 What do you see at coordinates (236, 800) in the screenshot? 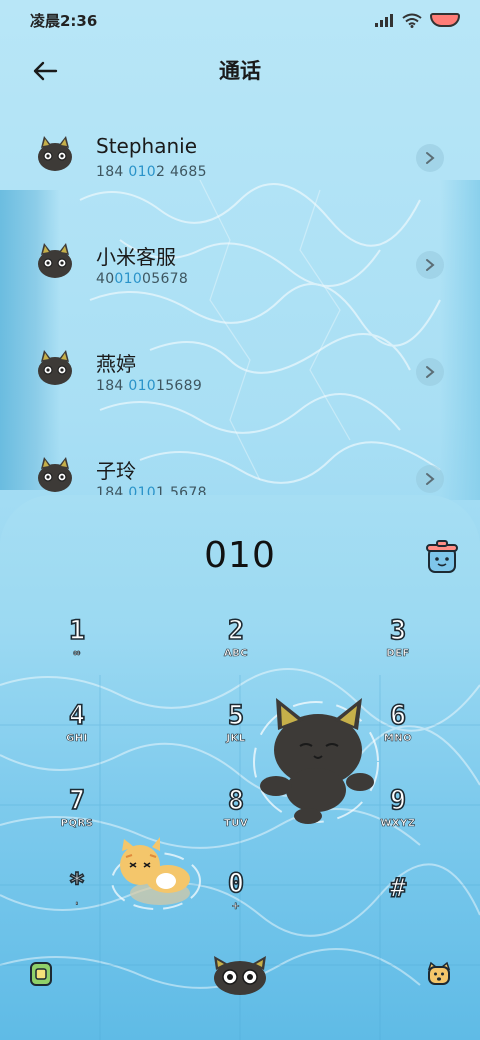
I see `key-digit: 8` at bounding box center [236, 800].